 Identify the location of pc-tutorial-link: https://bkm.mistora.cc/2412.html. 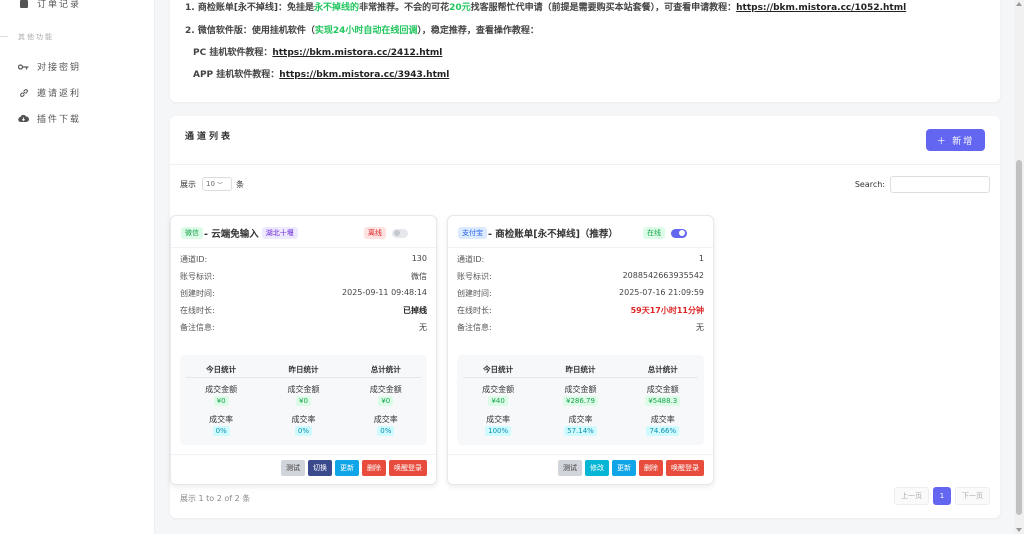
(357, 53).